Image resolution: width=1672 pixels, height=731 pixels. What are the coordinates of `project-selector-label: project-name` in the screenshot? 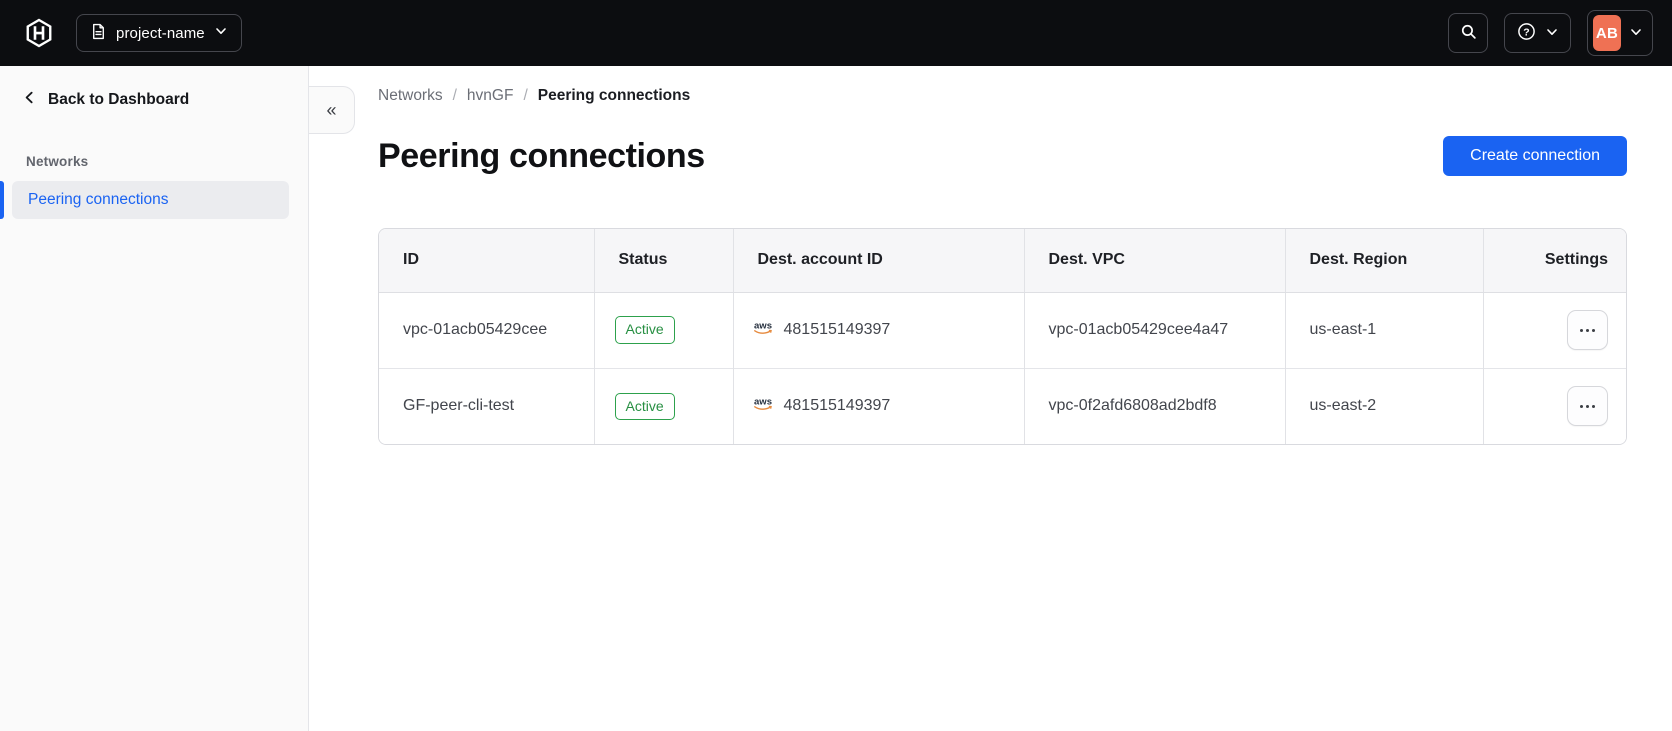 It's located at (160, 33).